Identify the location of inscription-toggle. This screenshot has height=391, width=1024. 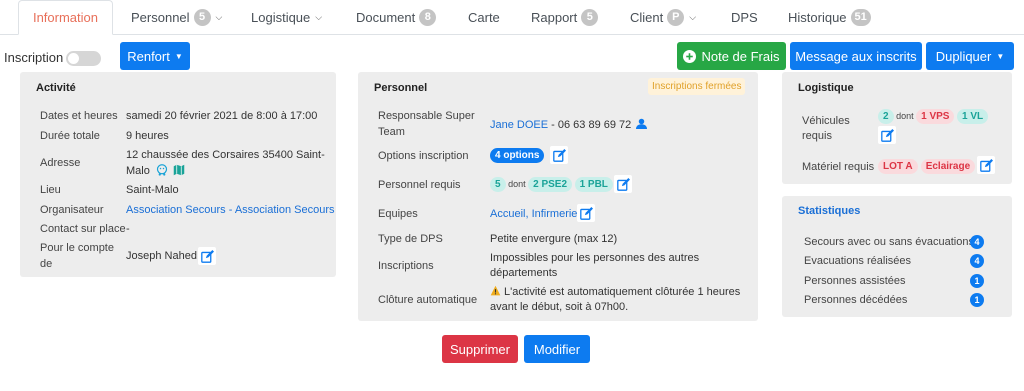
(83, 58).